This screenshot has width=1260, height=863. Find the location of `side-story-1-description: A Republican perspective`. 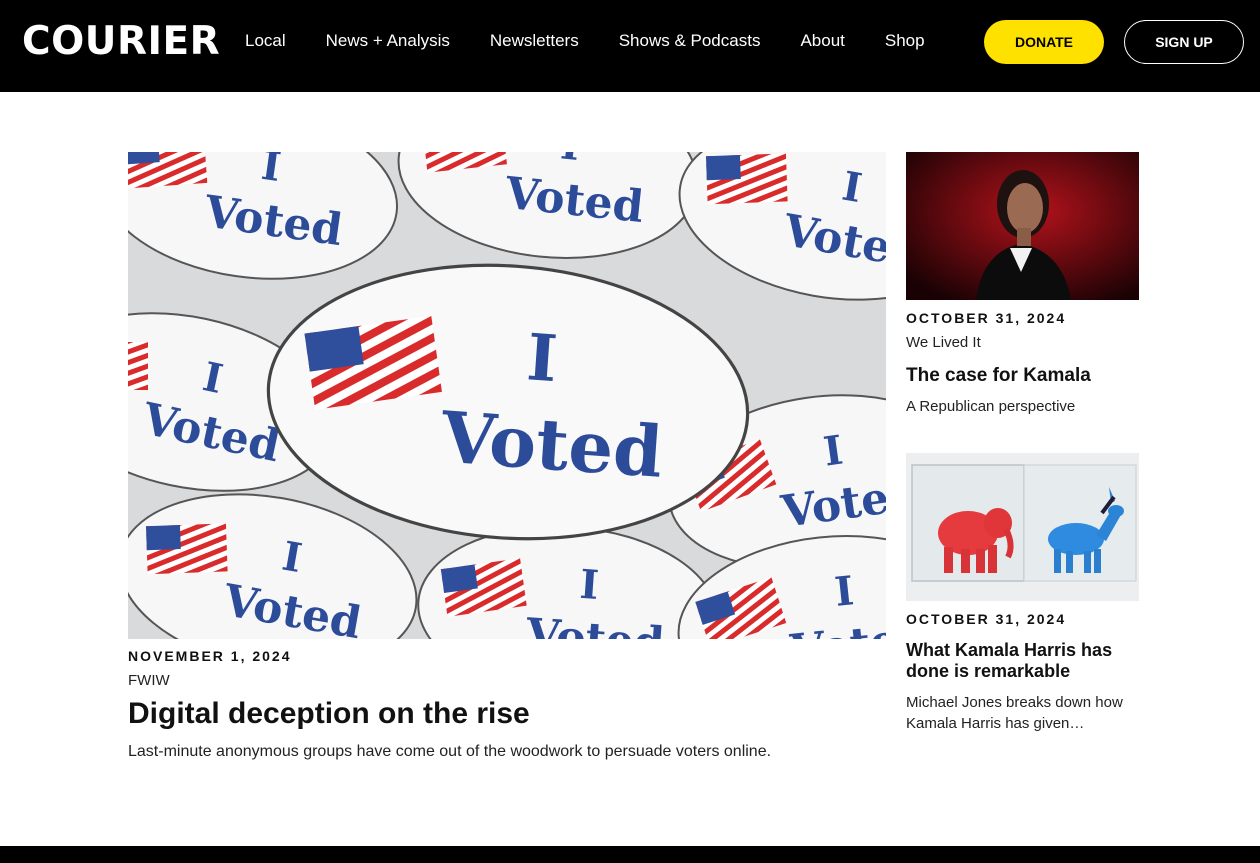

side-story-1-description: A Republican perspective is located at coordinates (991, 406).